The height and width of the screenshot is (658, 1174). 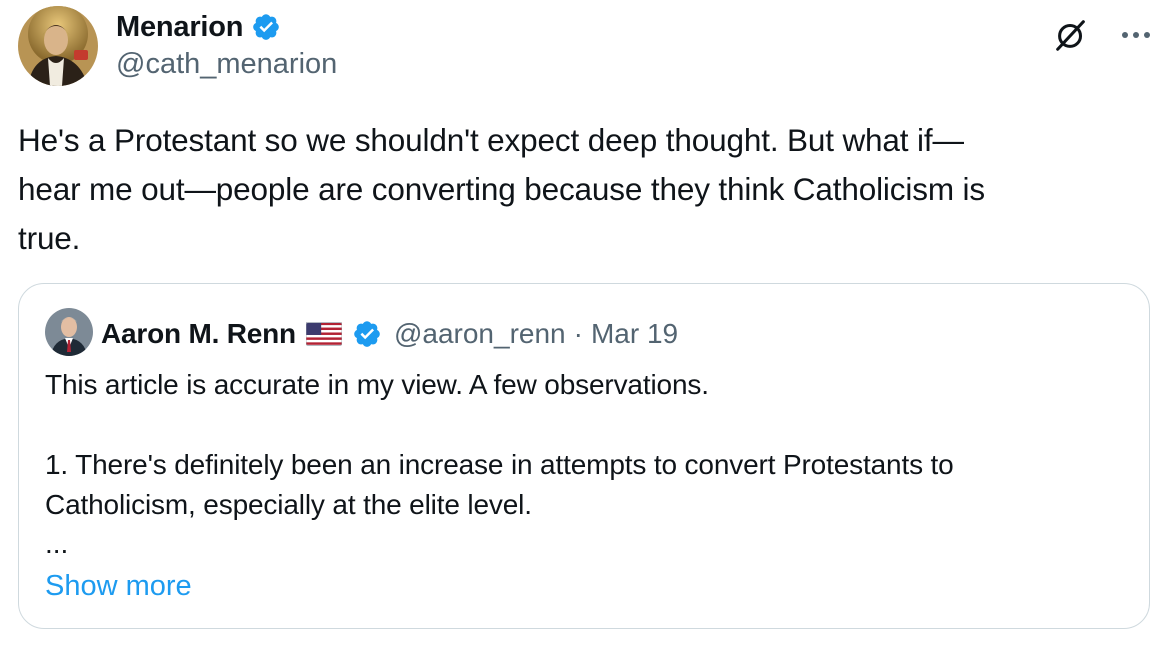 I want to click on us-flag-icon, so click(x=323, y=334).